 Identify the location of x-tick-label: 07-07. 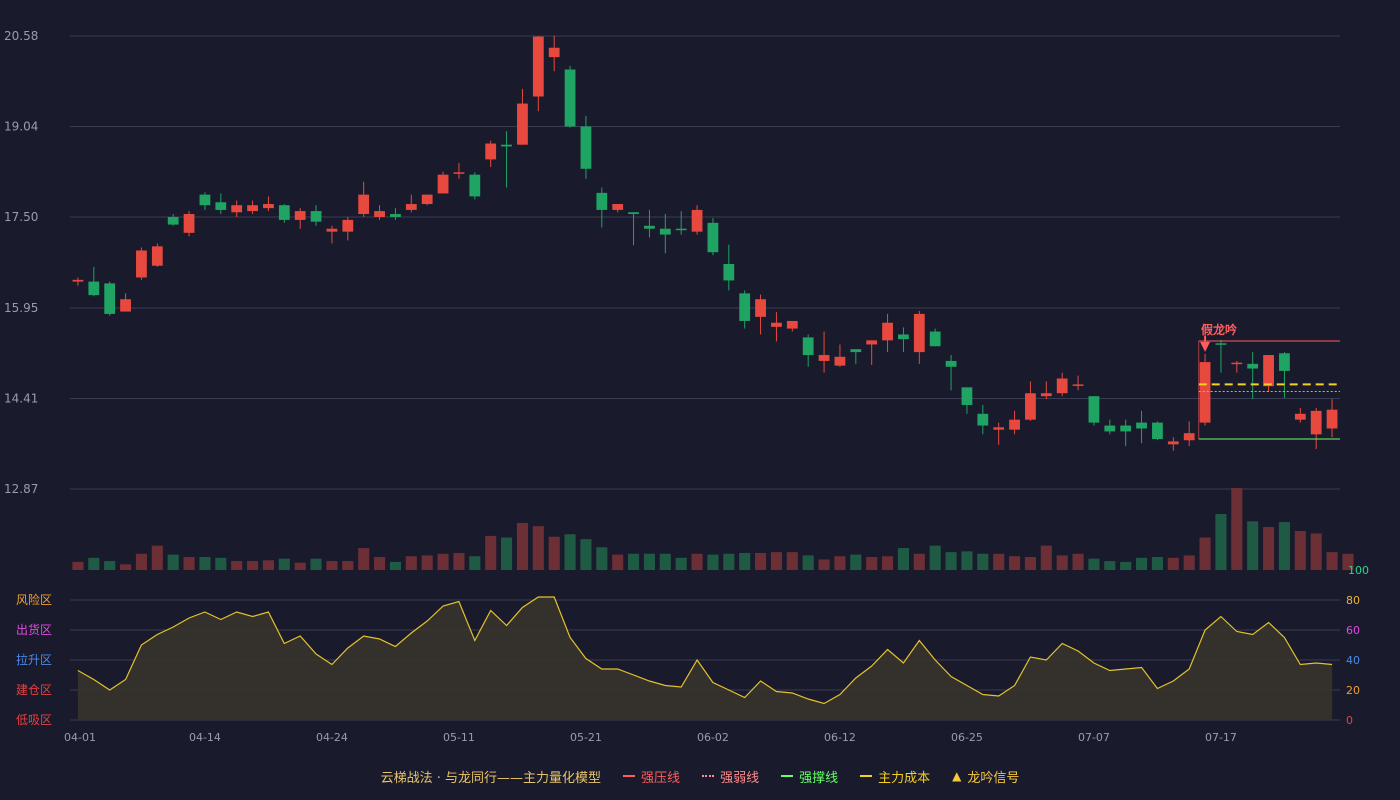
(1094, 737).